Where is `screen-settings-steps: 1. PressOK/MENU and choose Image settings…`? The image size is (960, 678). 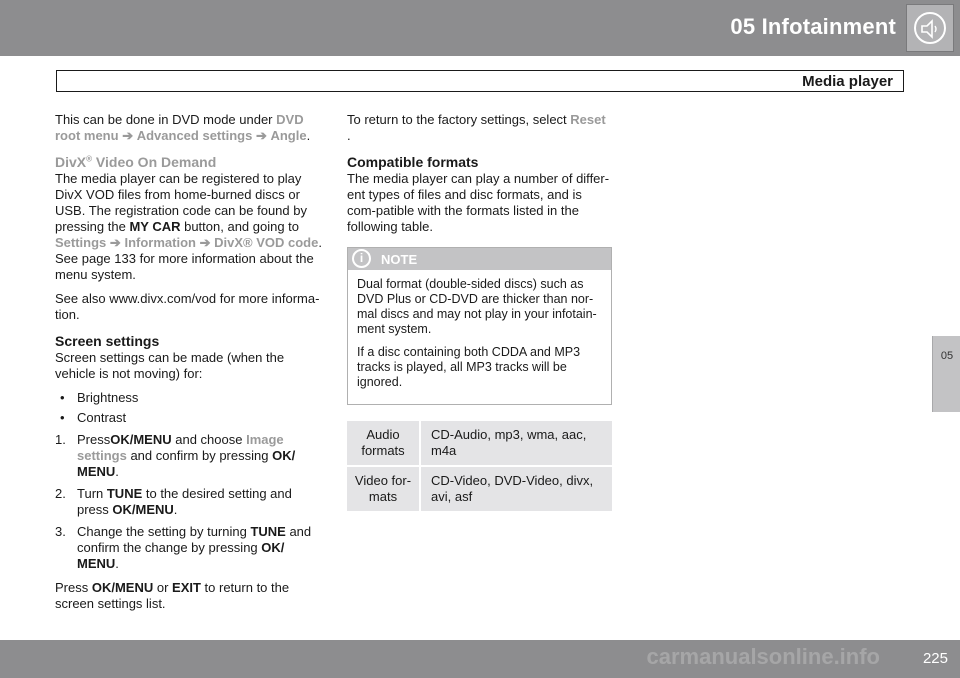 screen-settings-steps: 1. PressOK/MENU and choose Image settings… is located at coordinates (189, 502).